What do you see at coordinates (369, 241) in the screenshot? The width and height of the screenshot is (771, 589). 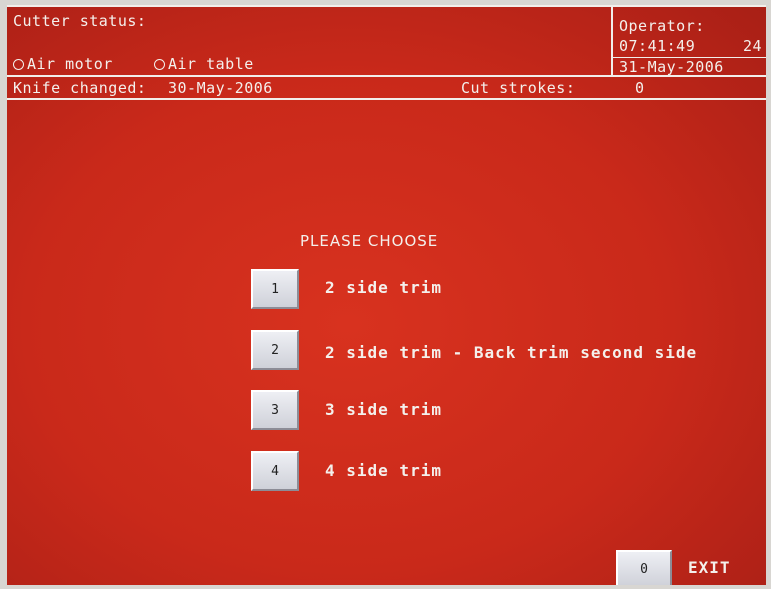 I see `menu-heading: PLEASE CHOOSE` at bounding box center [369, 241].